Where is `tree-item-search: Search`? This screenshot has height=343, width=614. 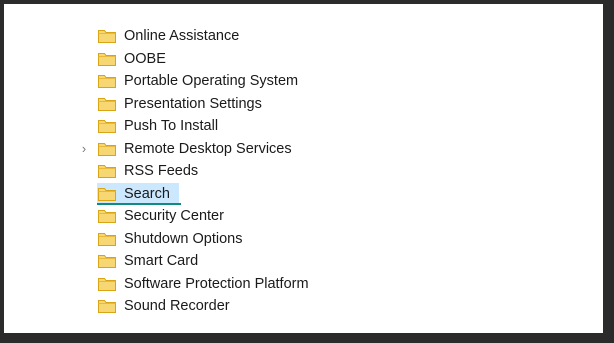 tree-item-search: Search is located at coordinates (303, 194).